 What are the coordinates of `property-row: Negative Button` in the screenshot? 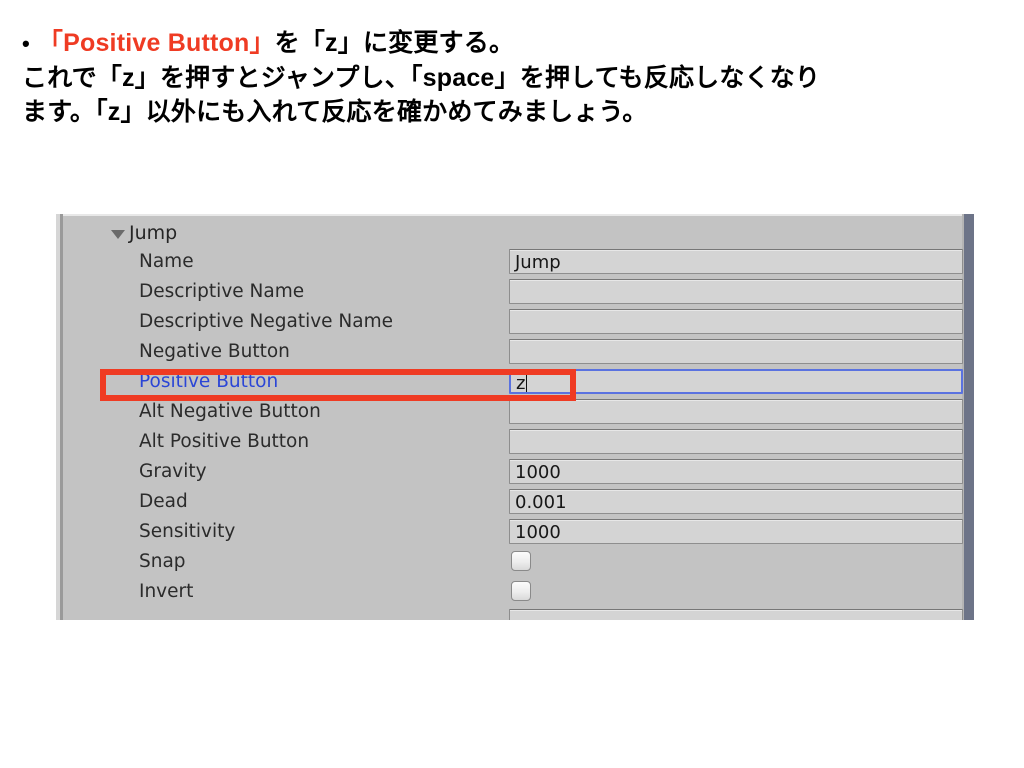 It's located at (513, 353).